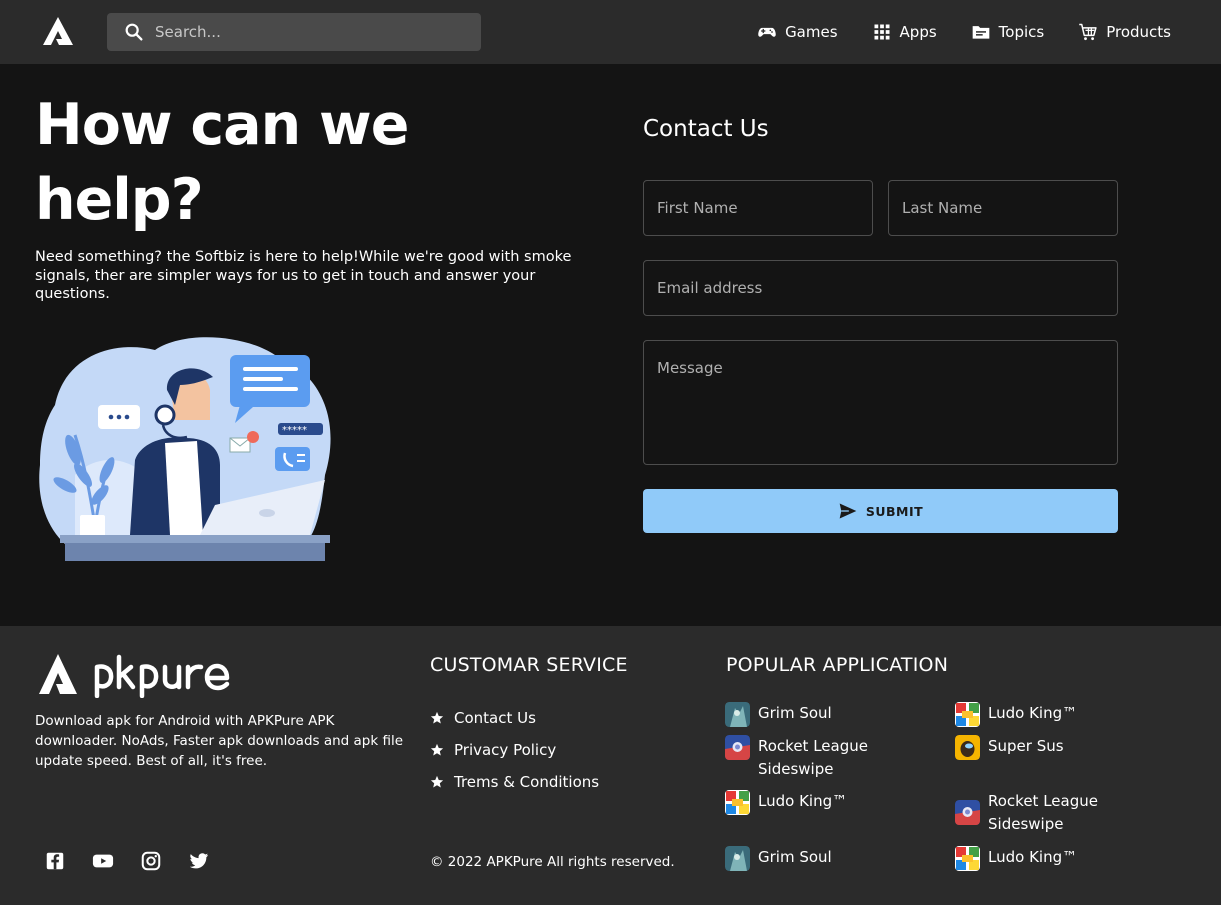 The width and height of the screenshot is (1221, 905). I want to click on search-bar, so click(294, 32).